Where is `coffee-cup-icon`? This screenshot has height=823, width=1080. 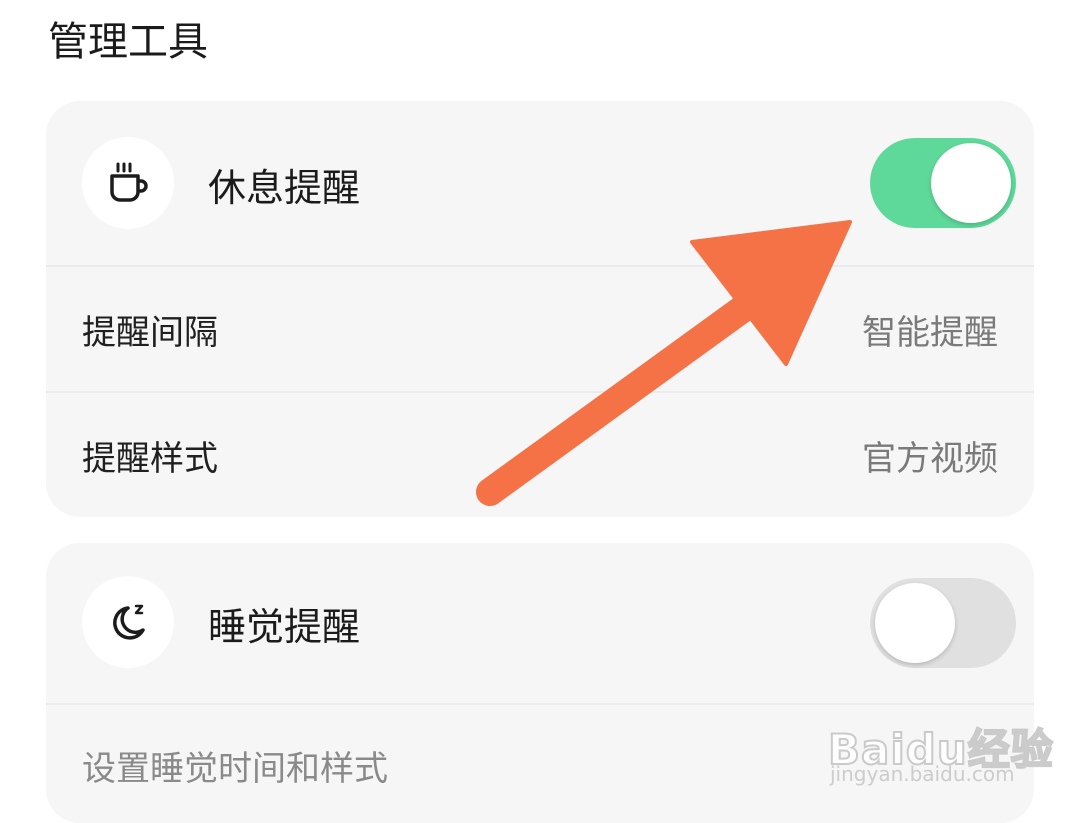 coffee-cup-icon is located at coordinates (128, 183).